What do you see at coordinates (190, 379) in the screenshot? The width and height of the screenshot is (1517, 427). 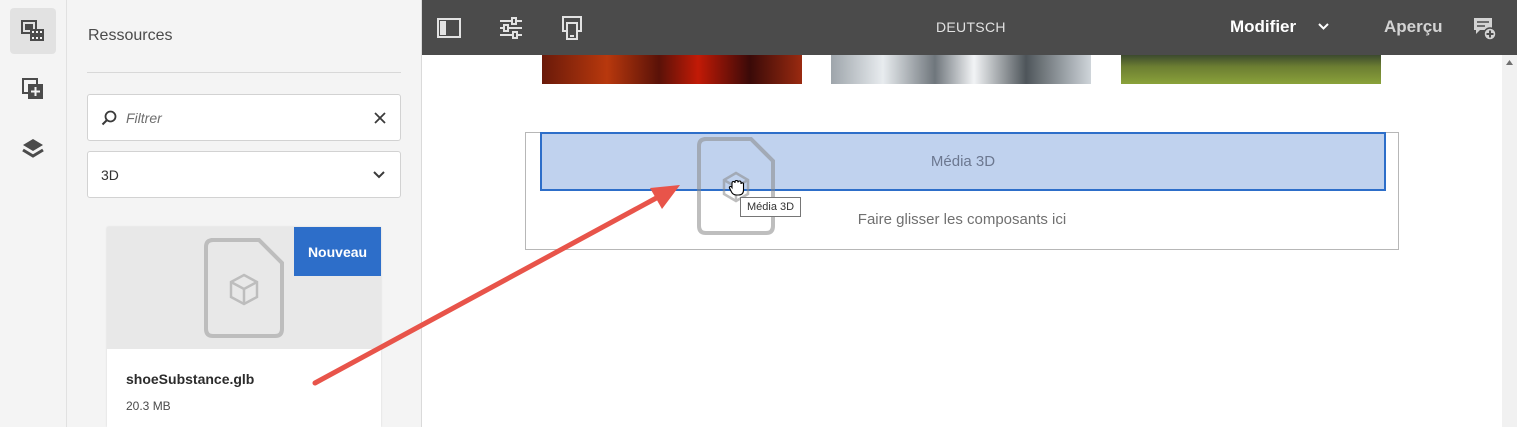 I see `asset-name: shoeSubstance.glb` at bounding box center [190, 379].